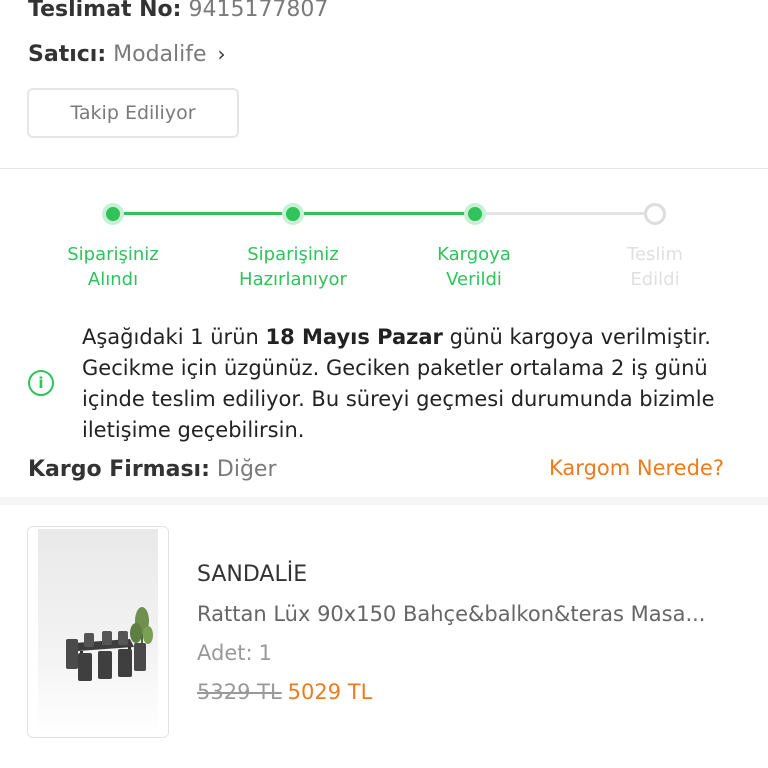 The image size is (768, 768). I want to click on discounted-price: 5029 TL, so click(330, 692).